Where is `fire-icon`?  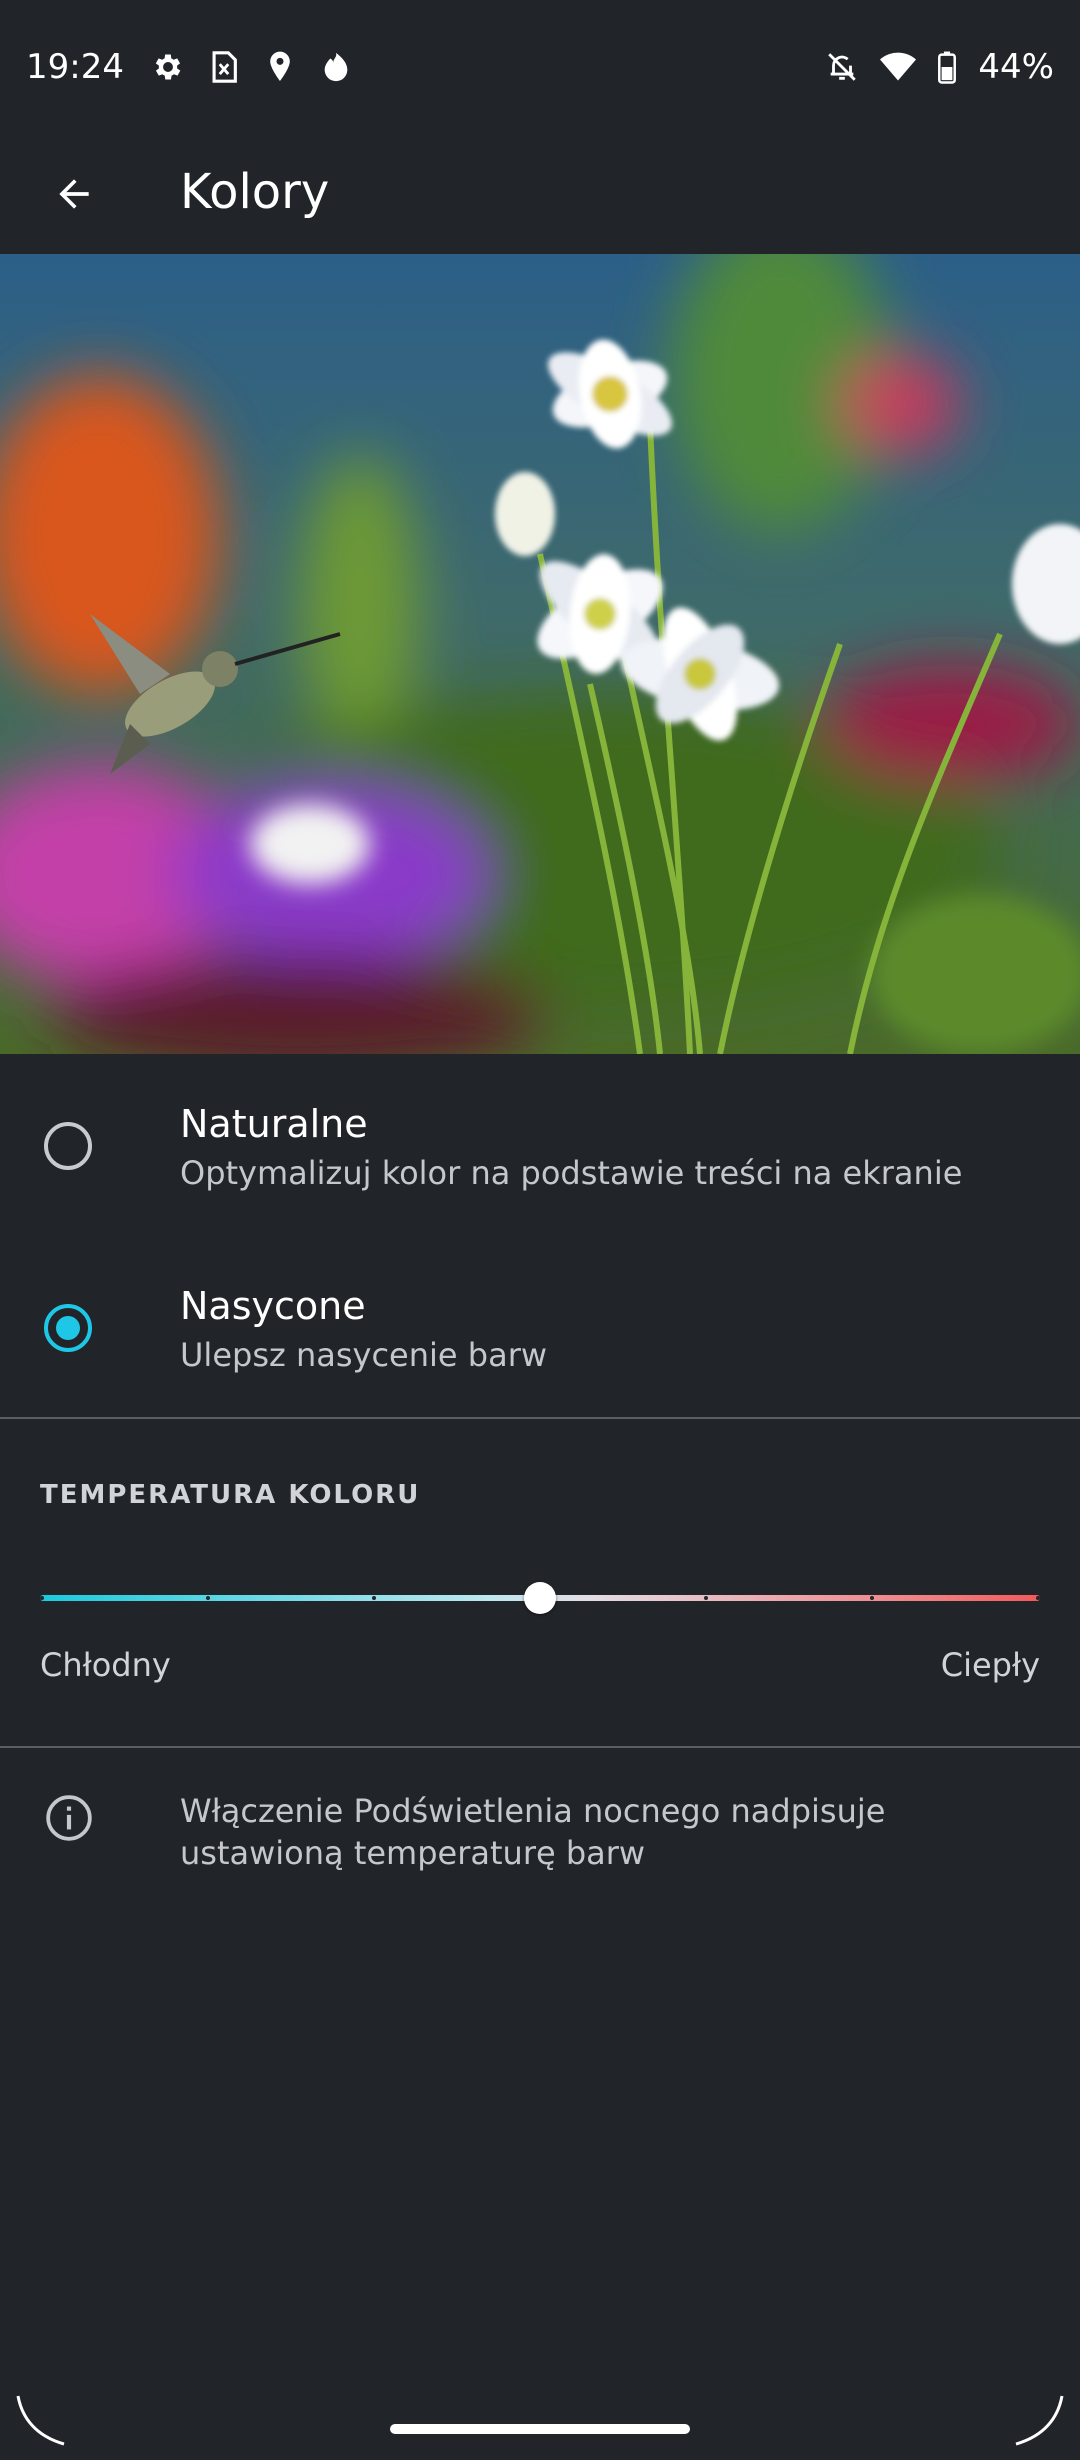 fire-icon is located at coordinates (336, 67).